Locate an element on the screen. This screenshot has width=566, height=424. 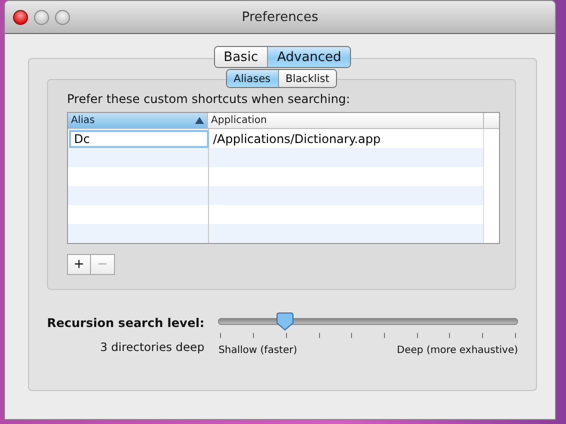
prompt-text: Prefer these custom shortcuts when searching: is located at coordinates (209, 99).